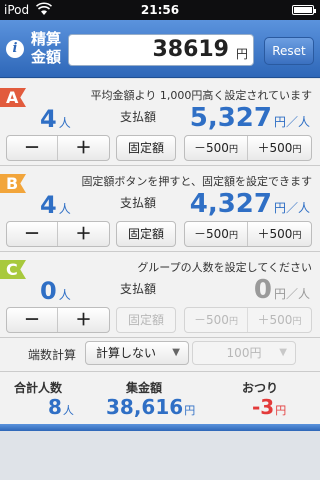 This screenshot has width=320, height=480. Describe the element at coordinates (137, 353) in the screenshot. I see `rounding-mode-select: 計算しない ▼` at that location.